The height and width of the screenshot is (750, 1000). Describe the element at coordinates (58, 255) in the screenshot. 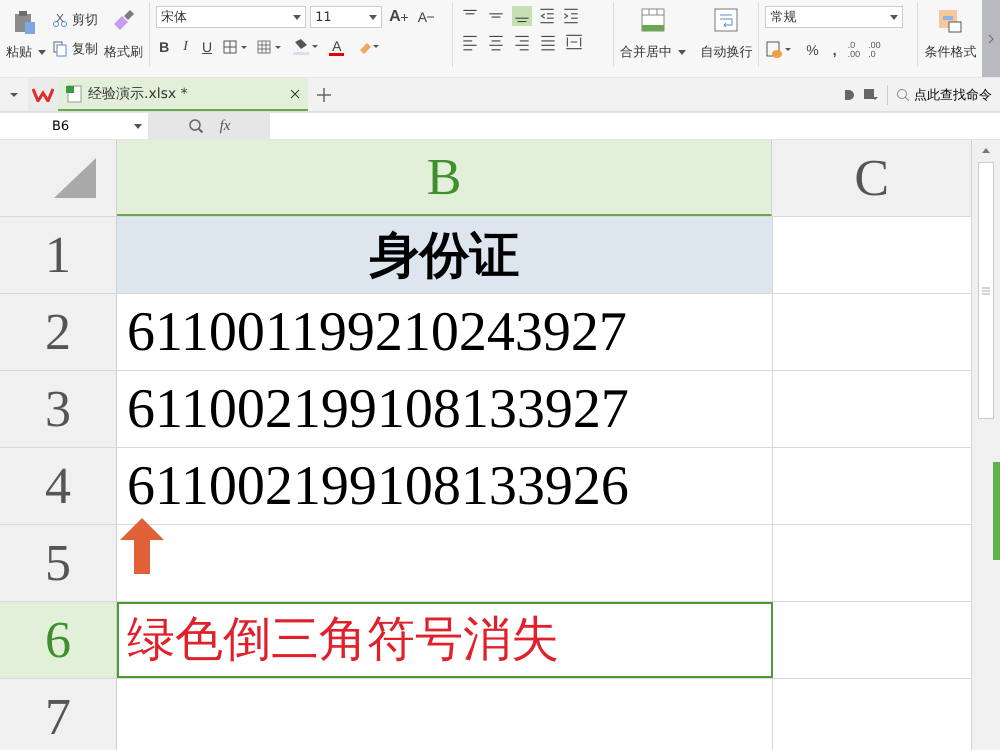

I see `row-header: 1` at that location.